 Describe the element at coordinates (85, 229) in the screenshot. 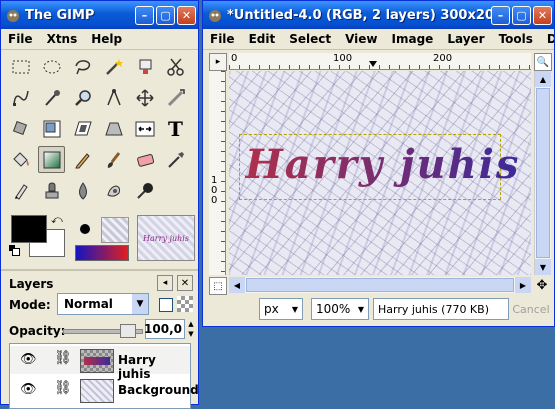

I see `brush-preview` at that location.